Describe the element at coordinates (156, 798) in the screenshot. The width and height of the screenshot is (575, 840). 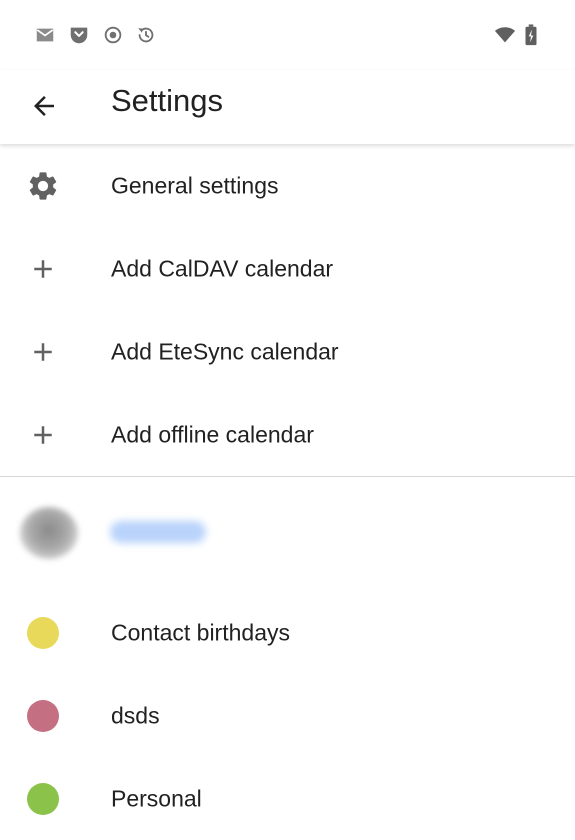
I see `calendar-label: Personal` at that location.